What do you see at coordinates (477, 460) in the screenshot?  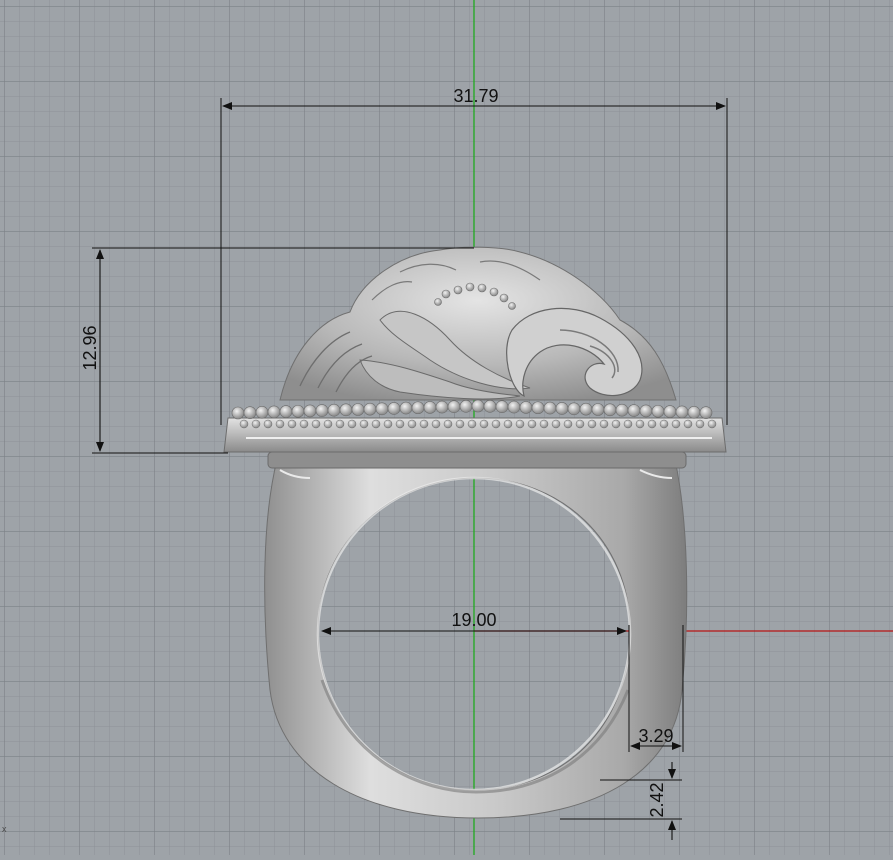 I see `bezel-underside` at bounding box center [477, 460].